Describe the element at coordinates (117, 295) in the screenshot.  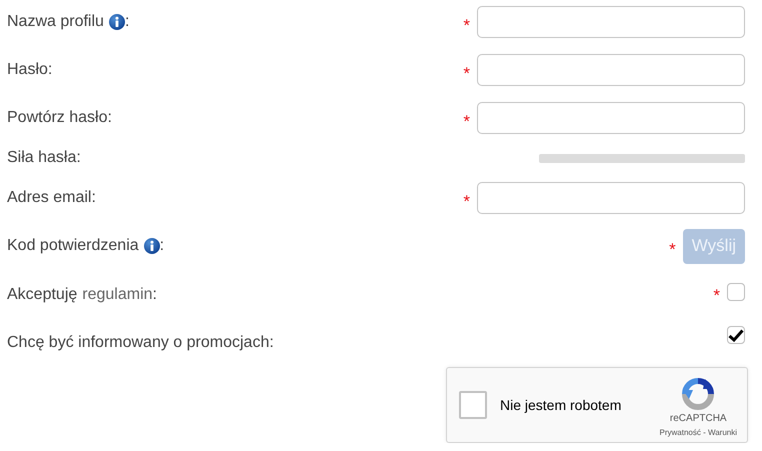
I see `terms-link: regulamin` at that location.